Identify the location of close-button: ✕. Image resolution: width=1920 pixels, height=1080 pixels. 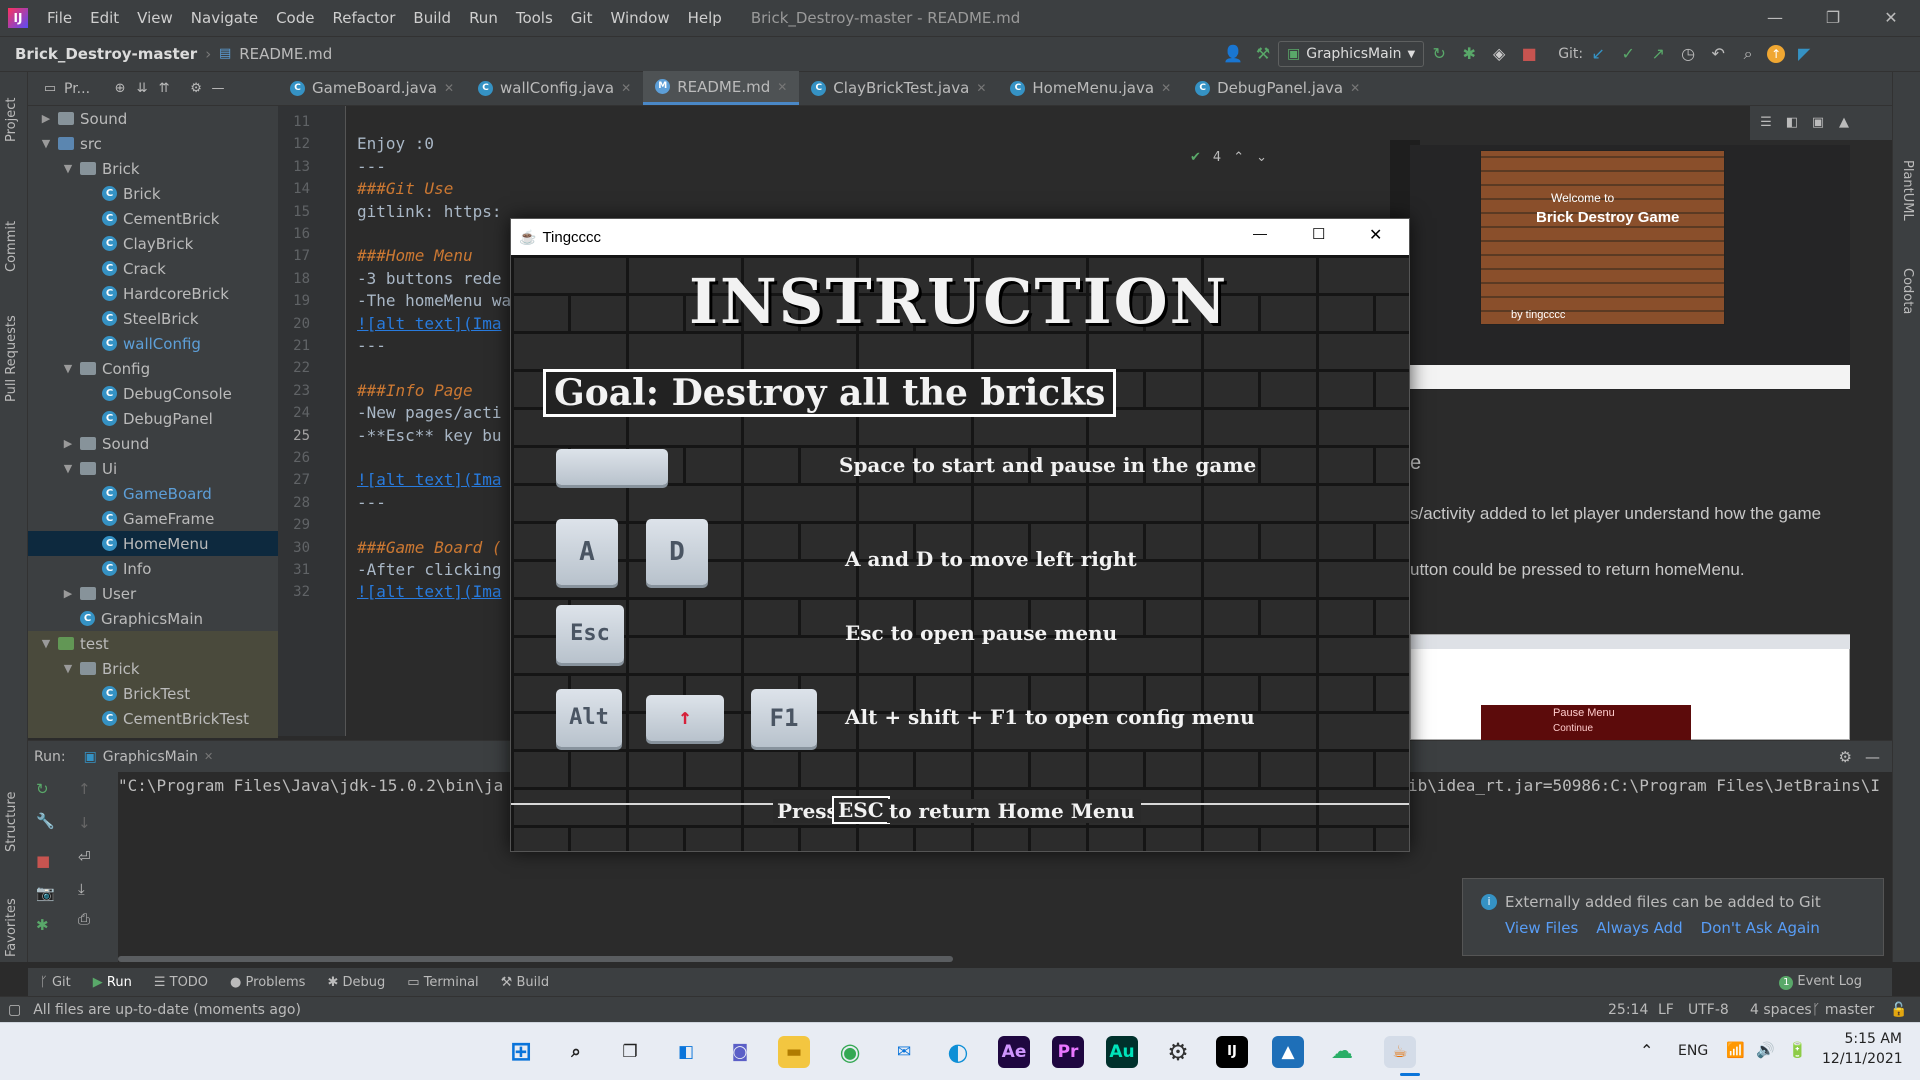
(1891, 18).